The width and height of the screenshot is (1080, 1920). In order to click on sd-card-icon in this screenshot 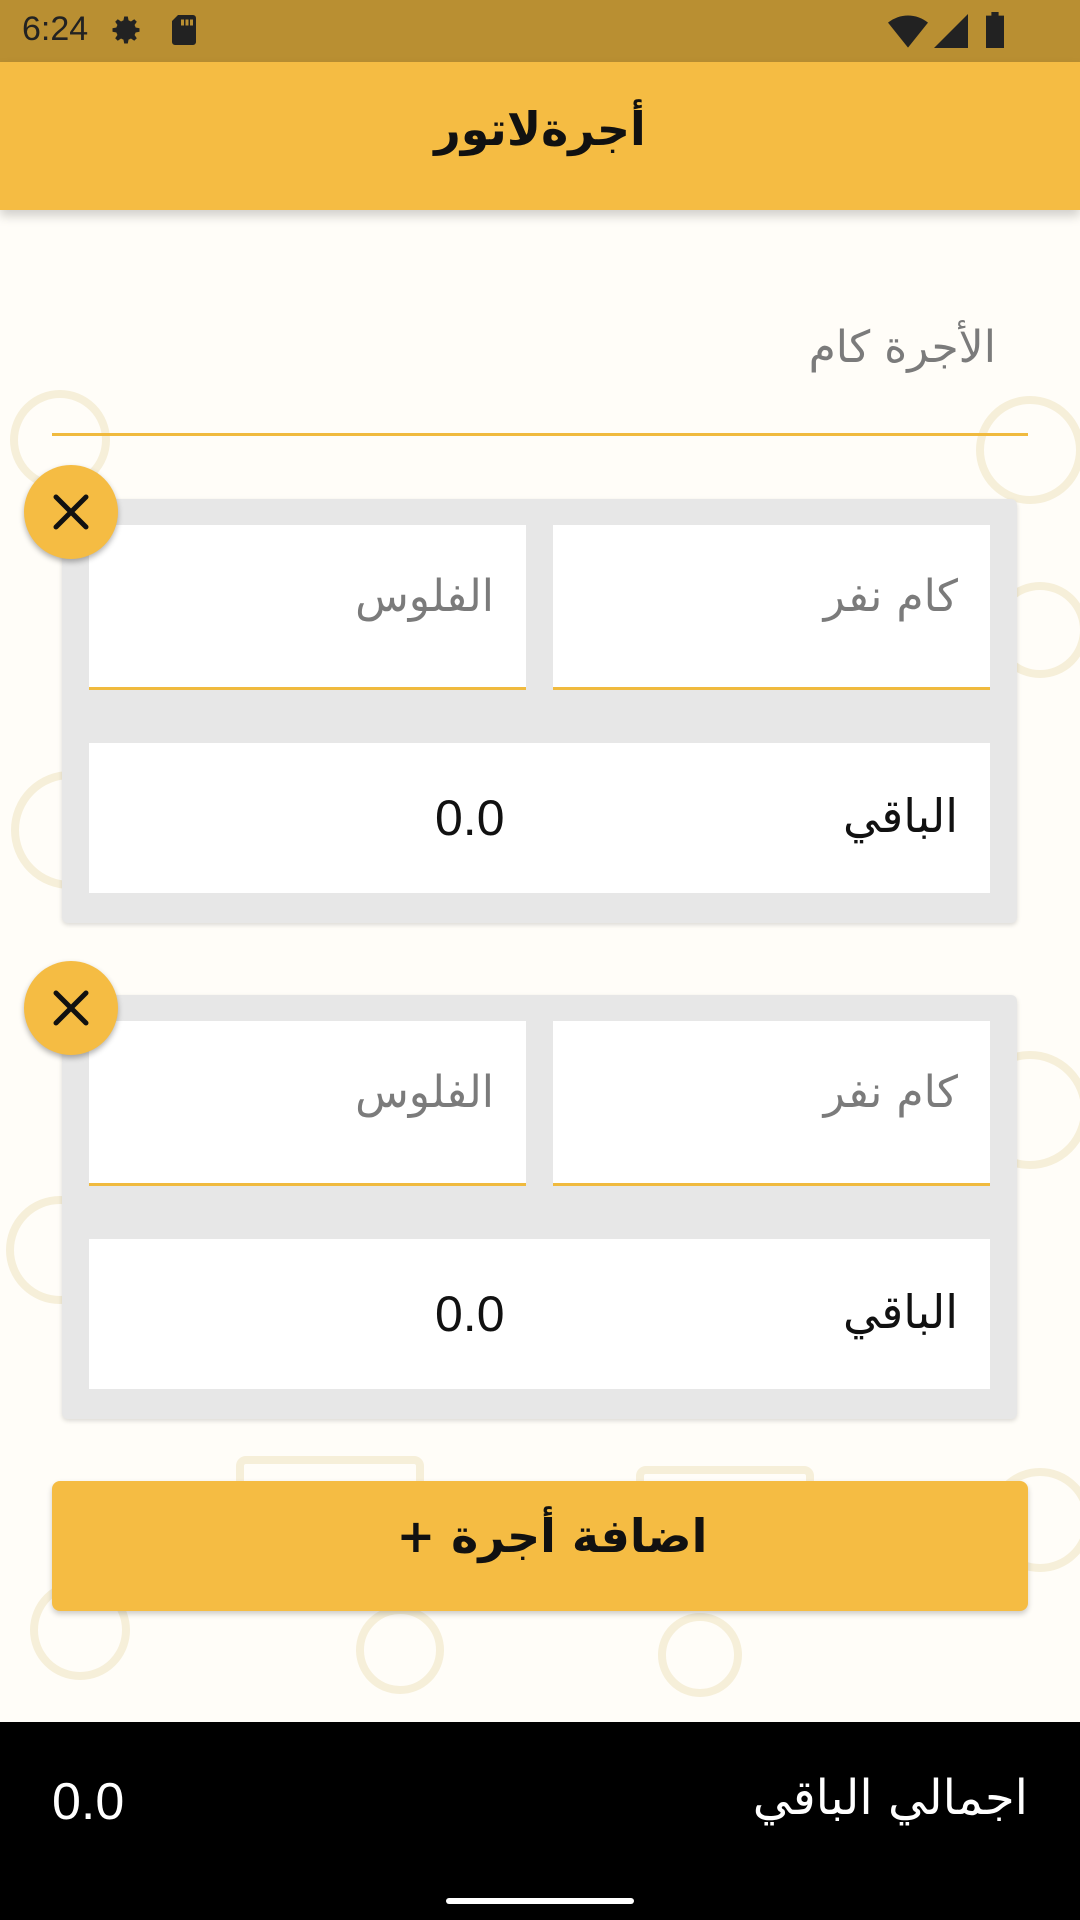, I will do `click(184, 32)`.